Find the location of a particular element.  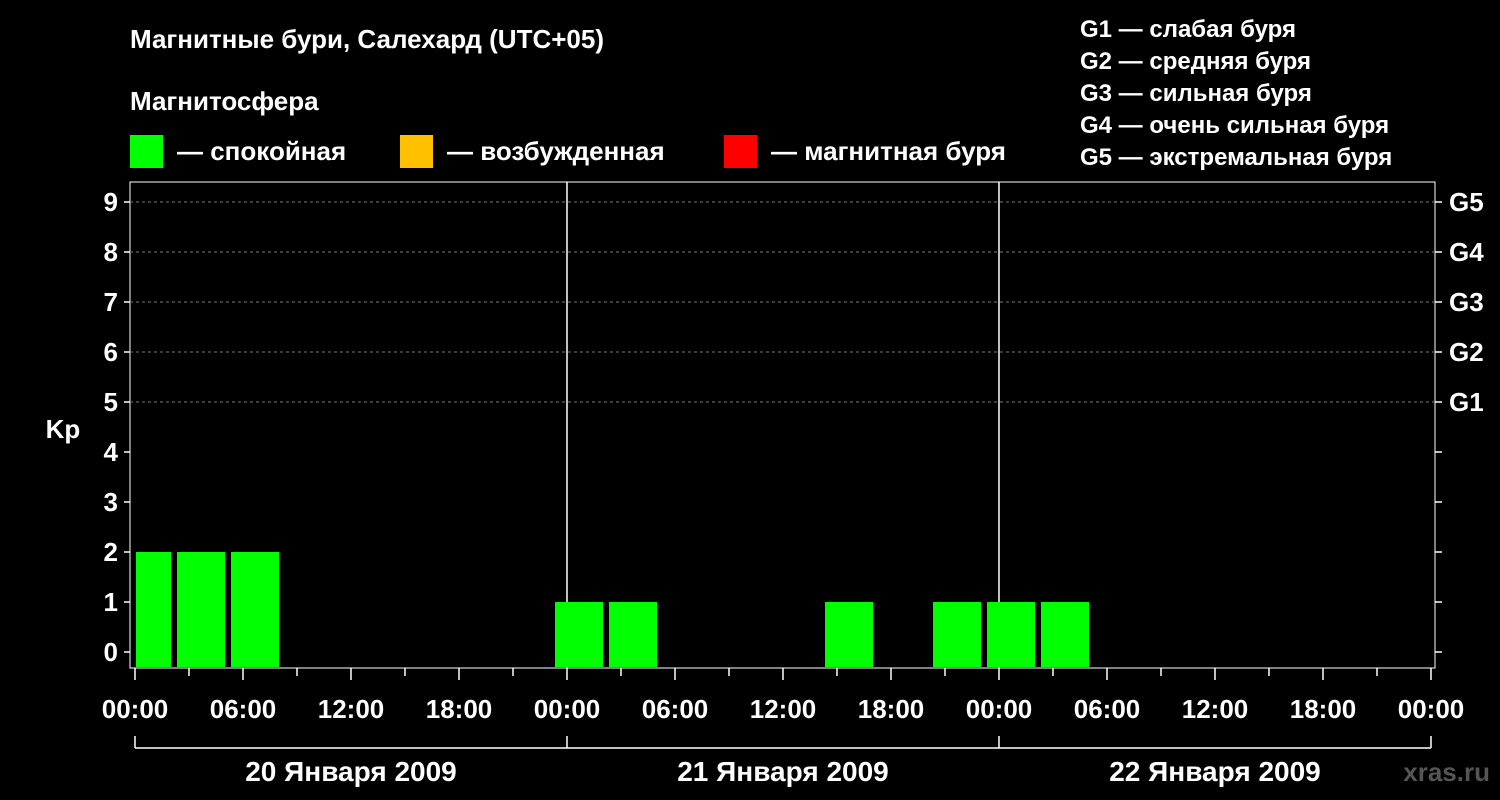

y-tick-label: 2 is located at coordinates (111, 552).